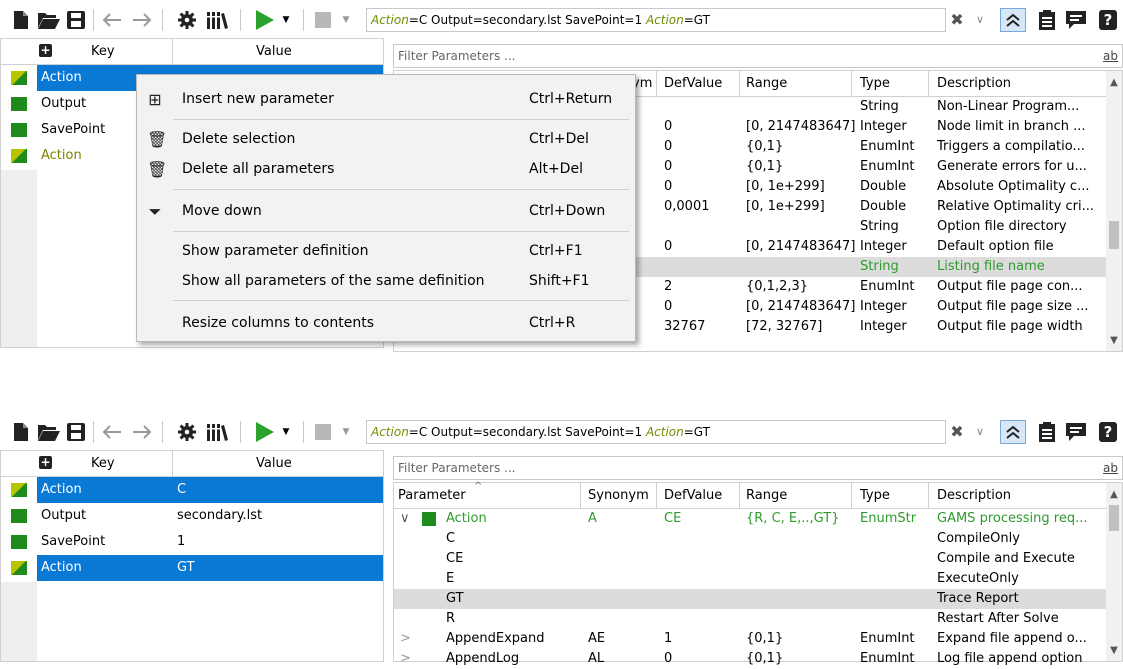  What do you see at coordinates (105, 542) in the screenshot?
I see `param-key-cell: SavePoint` at bounding box center [105, 542].